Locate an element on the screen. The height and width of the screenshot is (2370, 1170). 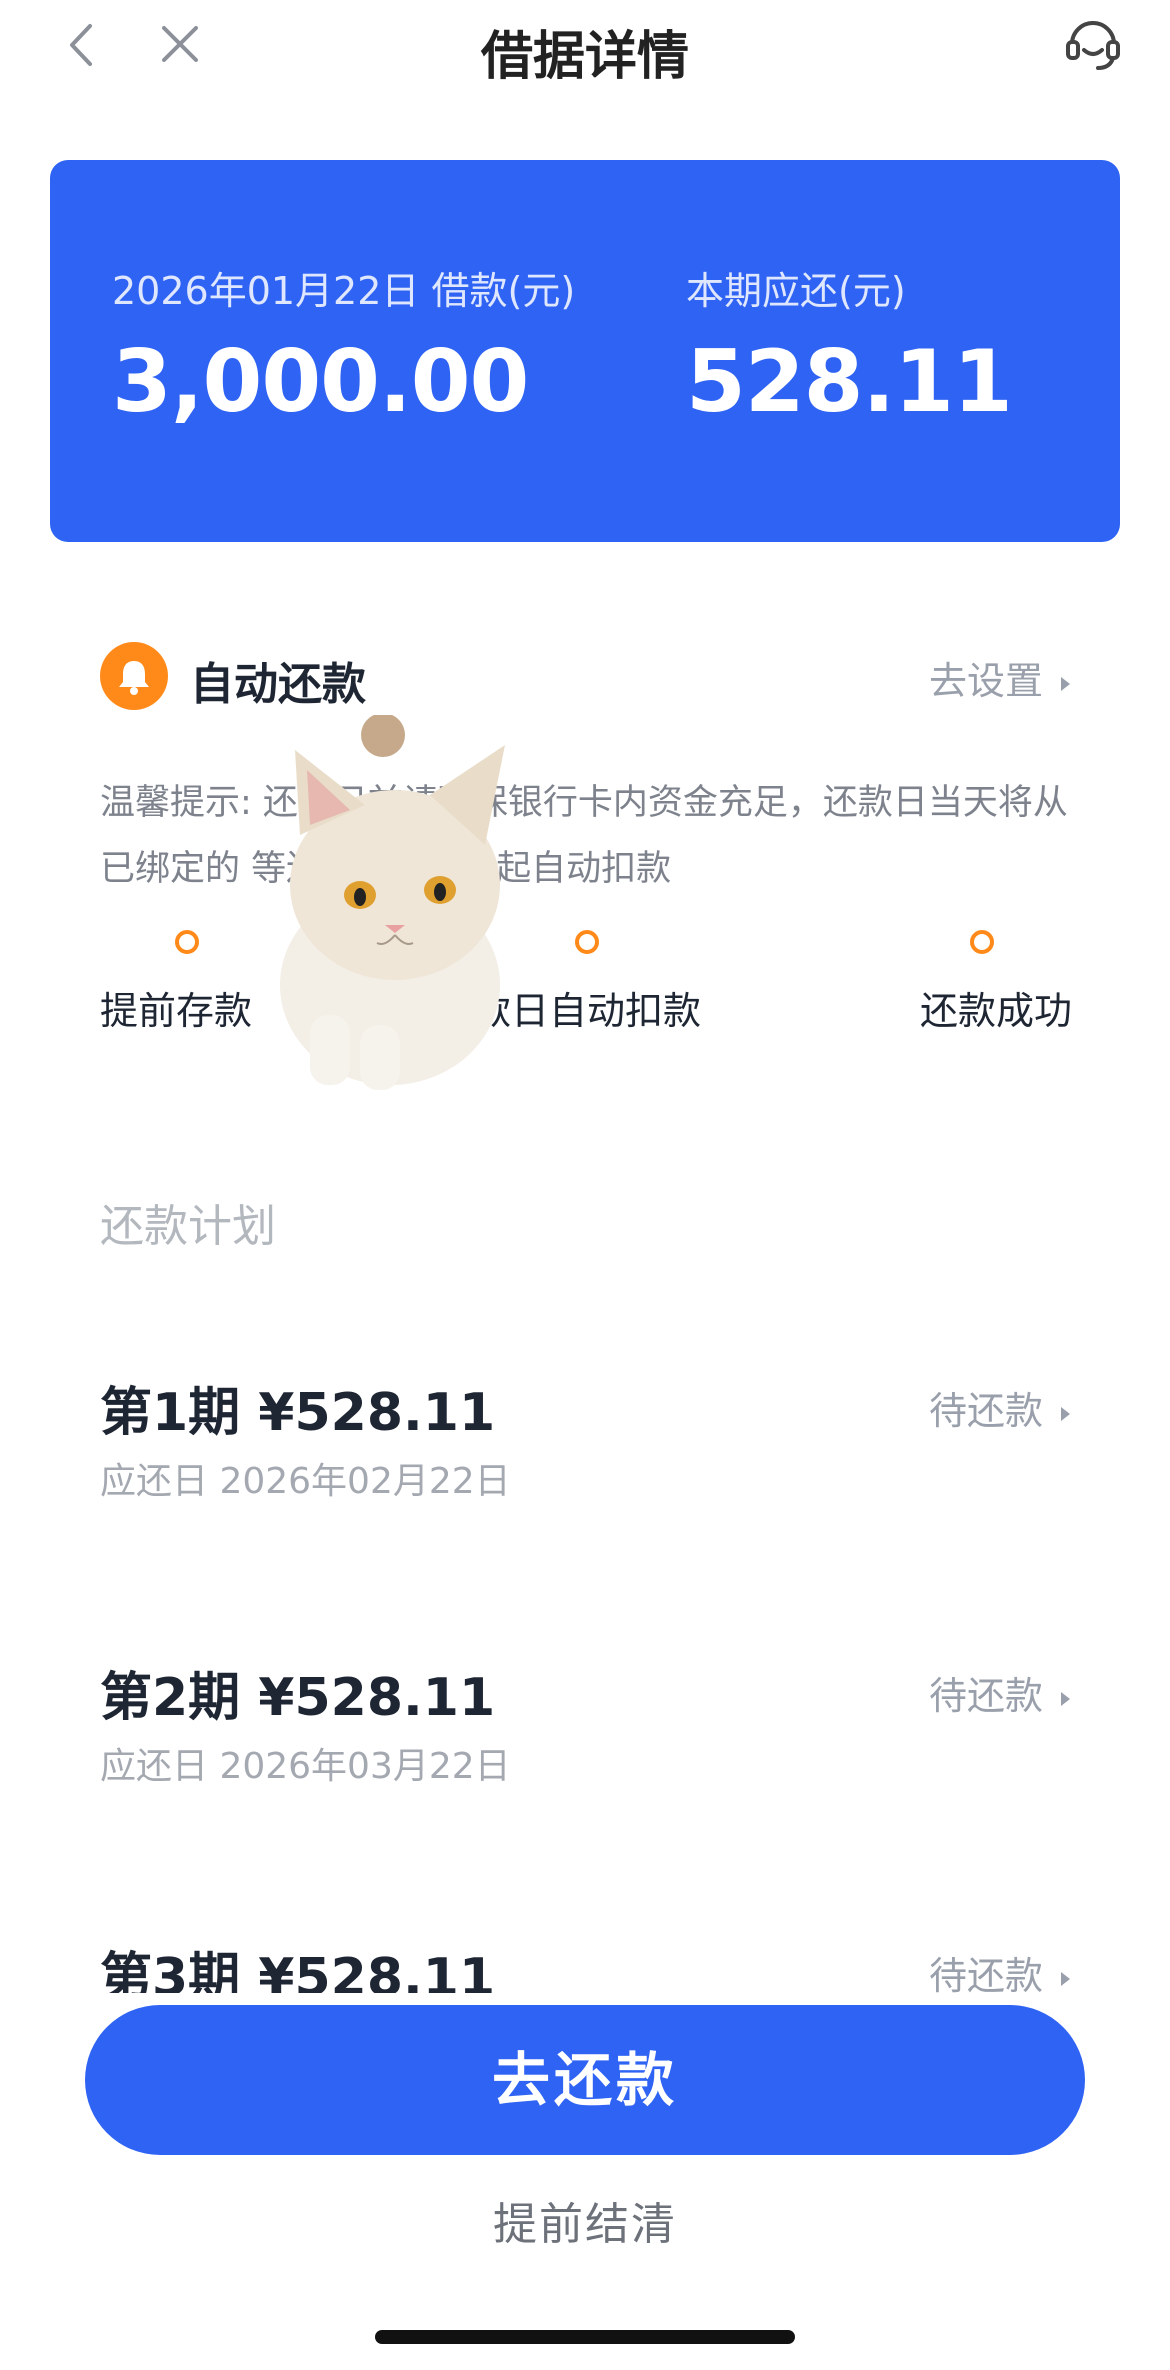
period-due-date: 应还日 2026年02月22日 is located at coordinates (305, 1481).